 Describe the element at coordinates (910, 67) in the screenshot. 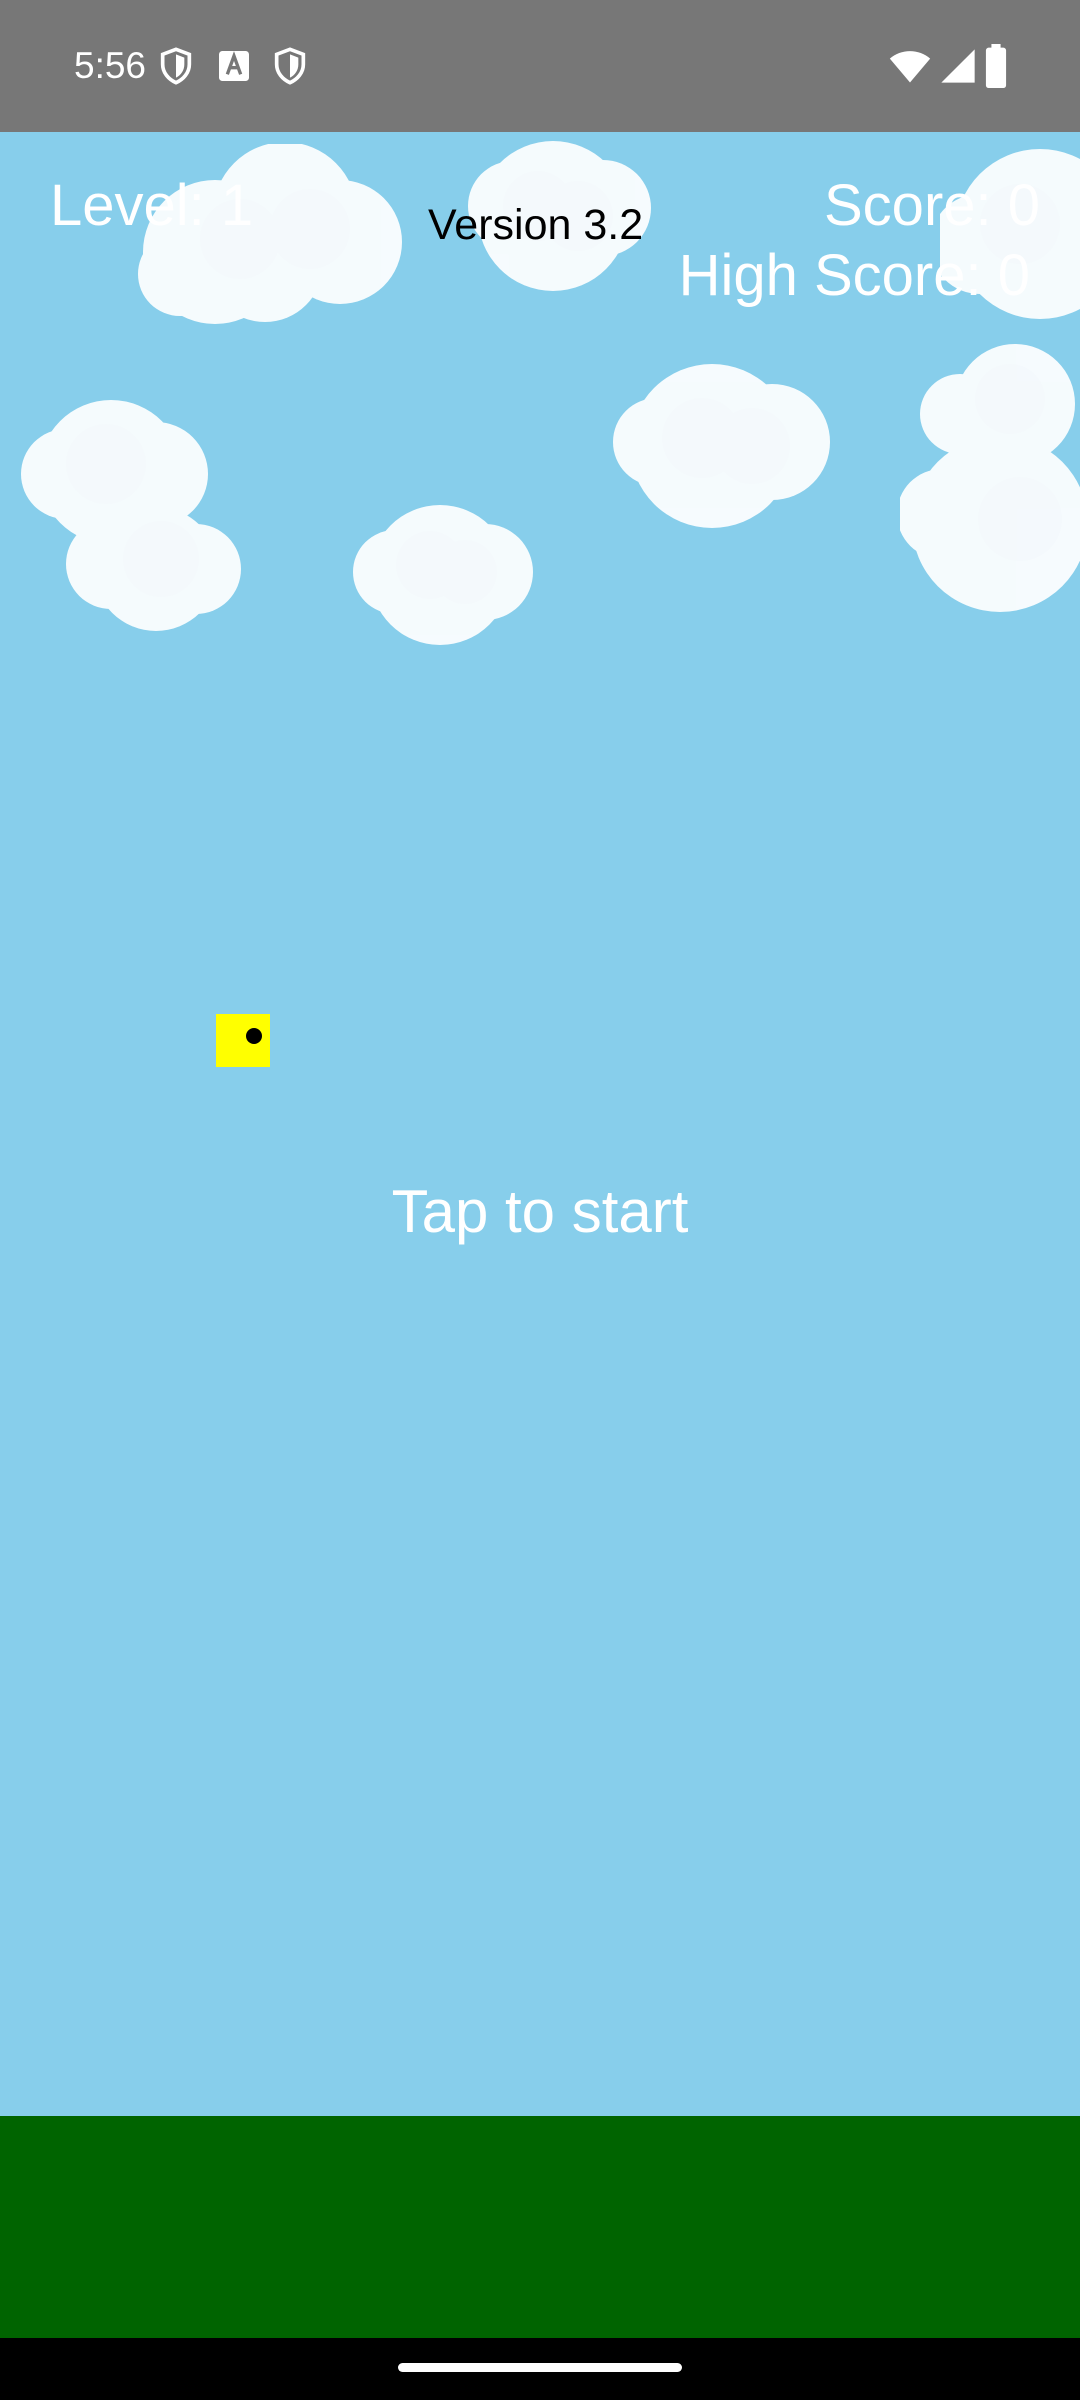

I see `wifi-icon` at that location.